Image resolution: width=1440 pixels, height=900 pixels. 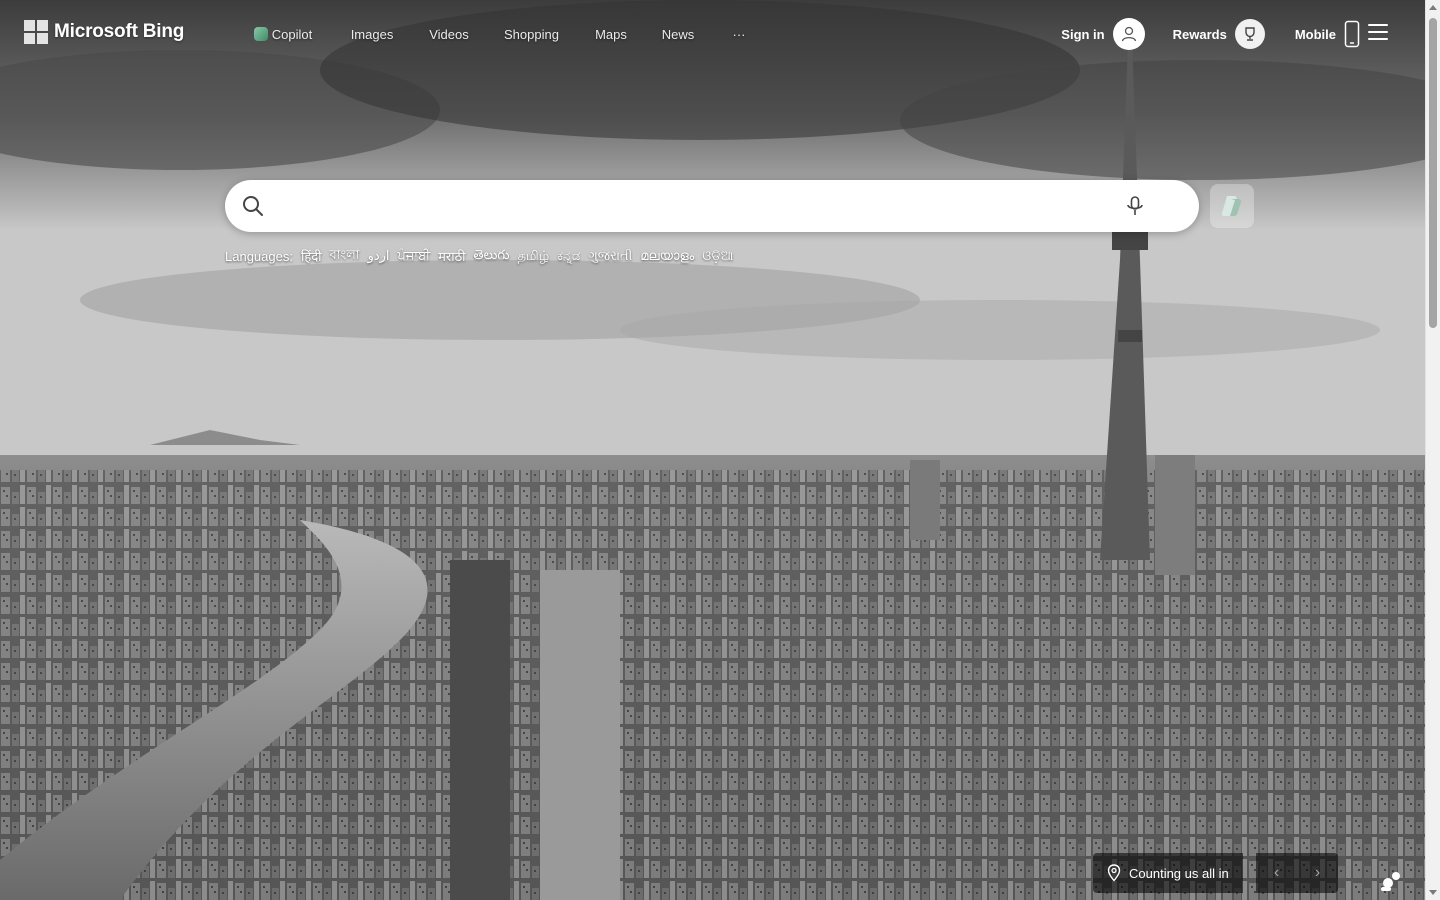 What do you see at coordinates (703, 206) in the screenshot?
I see `search-input` at bounding box center [703, 206].